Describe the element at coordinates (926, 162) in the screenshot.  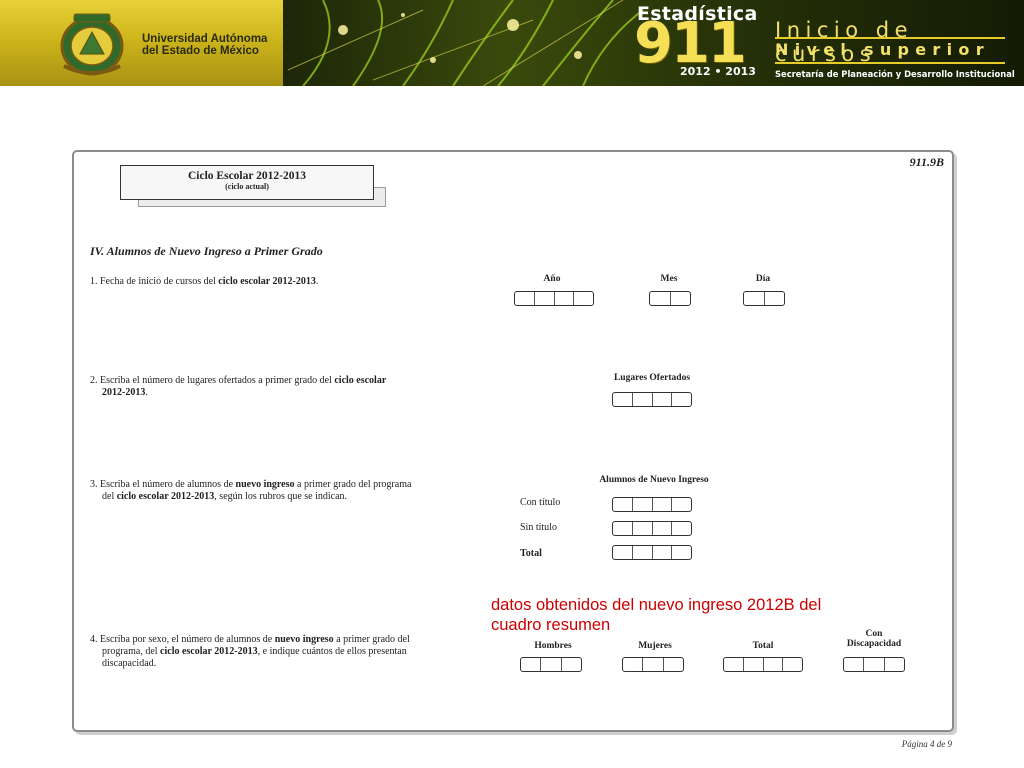
I see `form-code: 911.9B` at that location.